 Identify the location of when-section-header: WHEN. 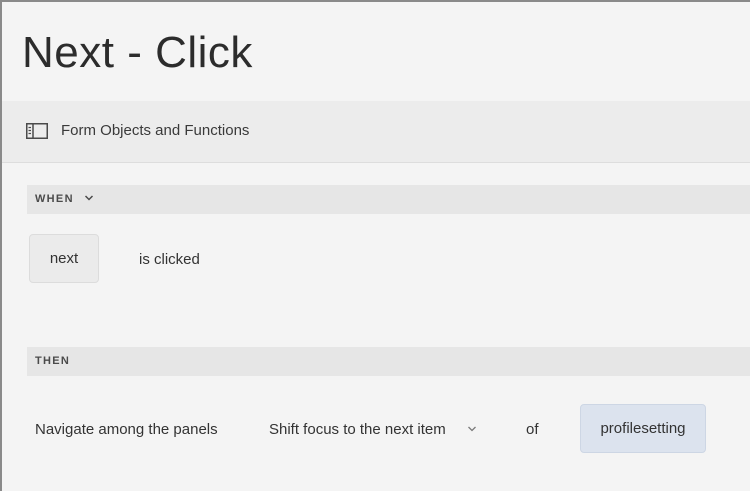
(388, 199).